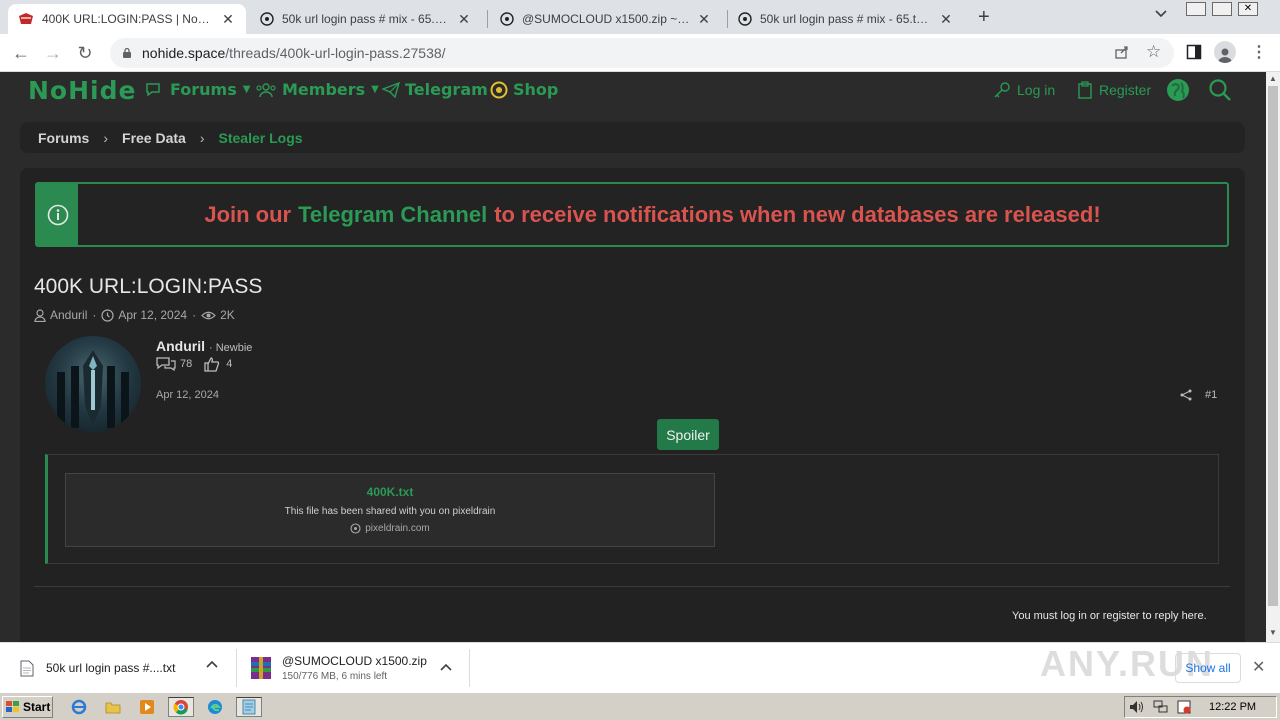 Image resolution: width=1280 pixels, height=720 pixels. What do you see at coordinates (1186, 395) in the screenshot?
I see `share-icon` at bounding box center [1186, 395].